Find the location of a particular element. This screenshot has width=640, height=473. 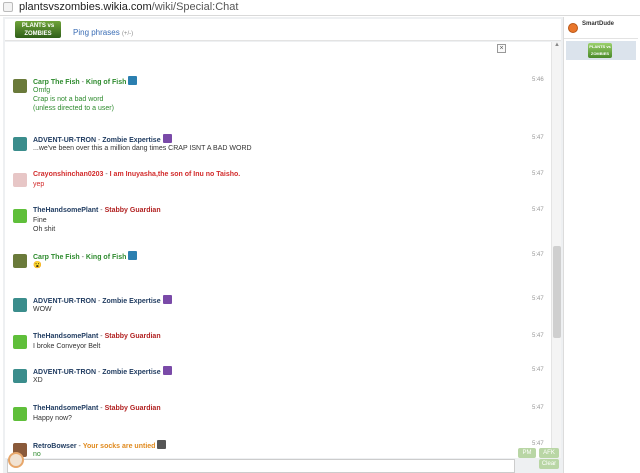

message-text: Happy now? is located at coordinates (52, 418).